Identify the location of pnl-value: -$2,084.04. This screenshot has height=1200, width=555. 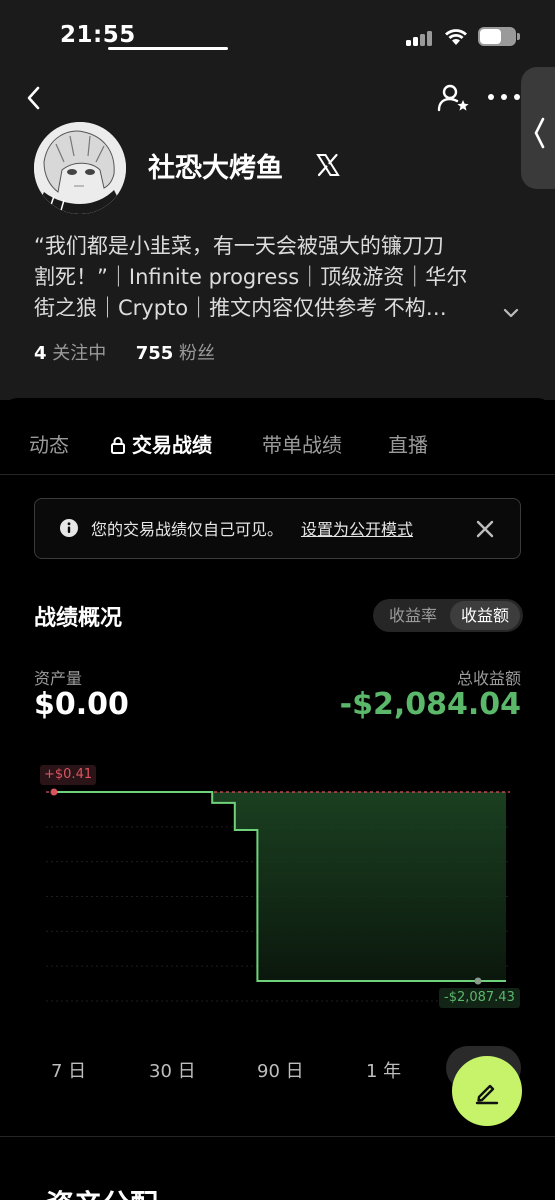
(430, 704).